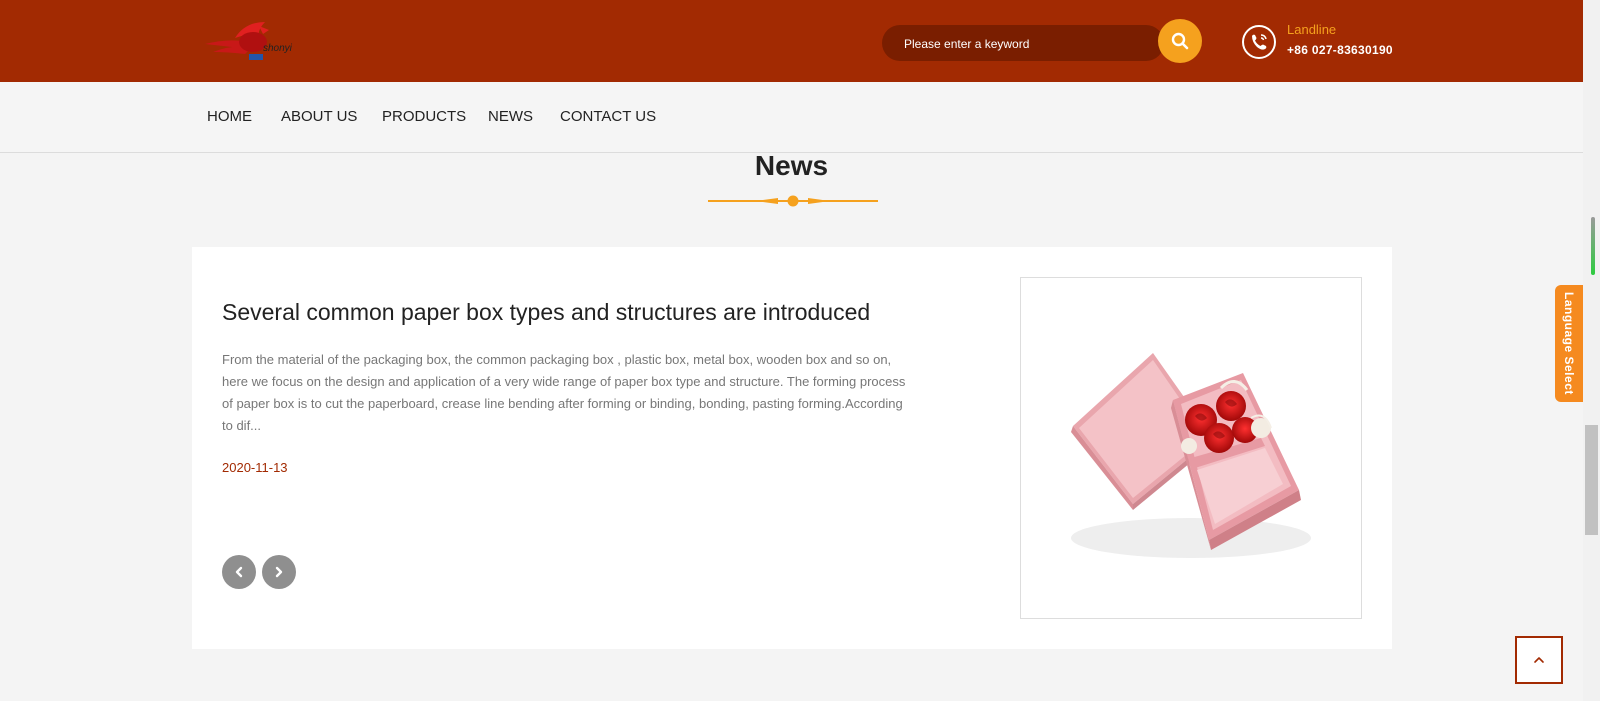 The width and height of the screenshot is (1600, 701). What do you see at coordinates (510, 116) in the screenshot?
I see `nav-item-news: NEWS` at bounding box center [510, 116].